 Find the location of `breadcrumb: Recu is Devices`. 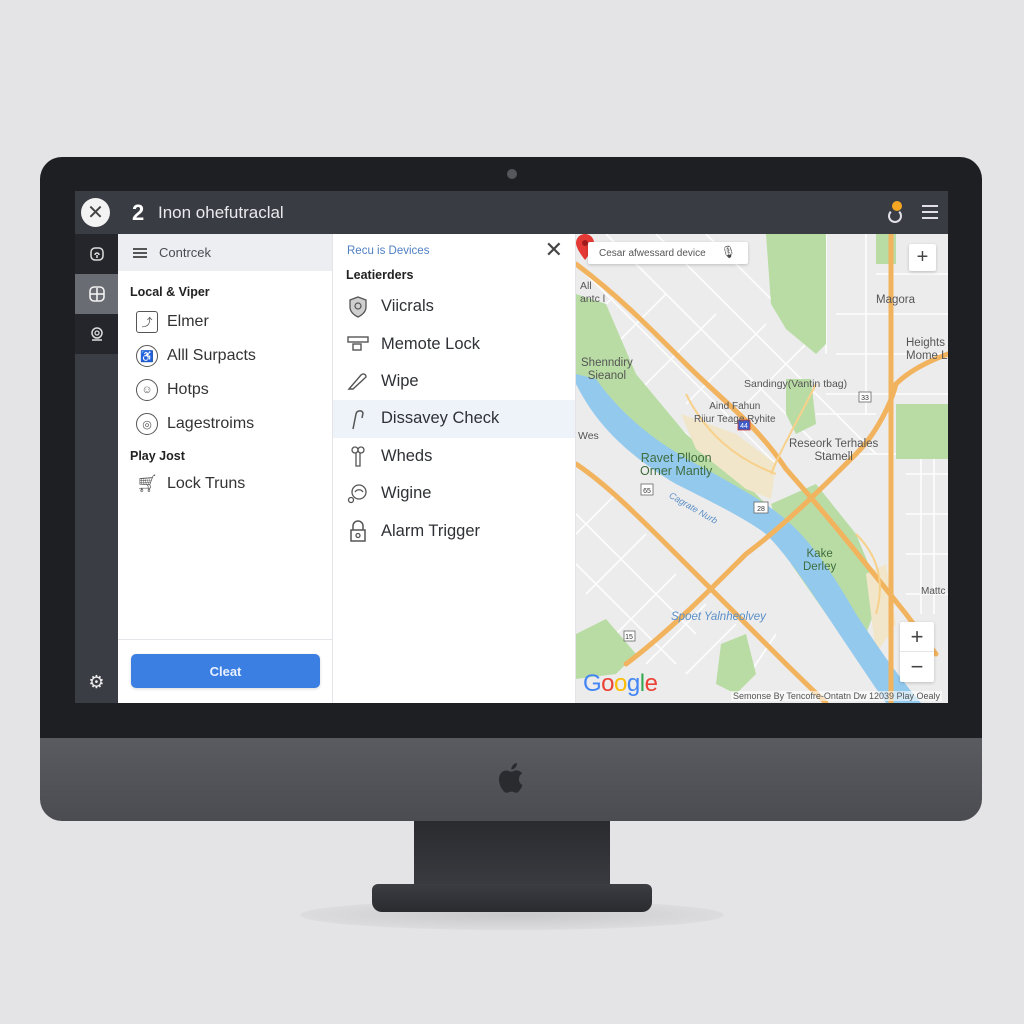

breadcrumb: Recu is Devices is located at coordinates (388, 251).